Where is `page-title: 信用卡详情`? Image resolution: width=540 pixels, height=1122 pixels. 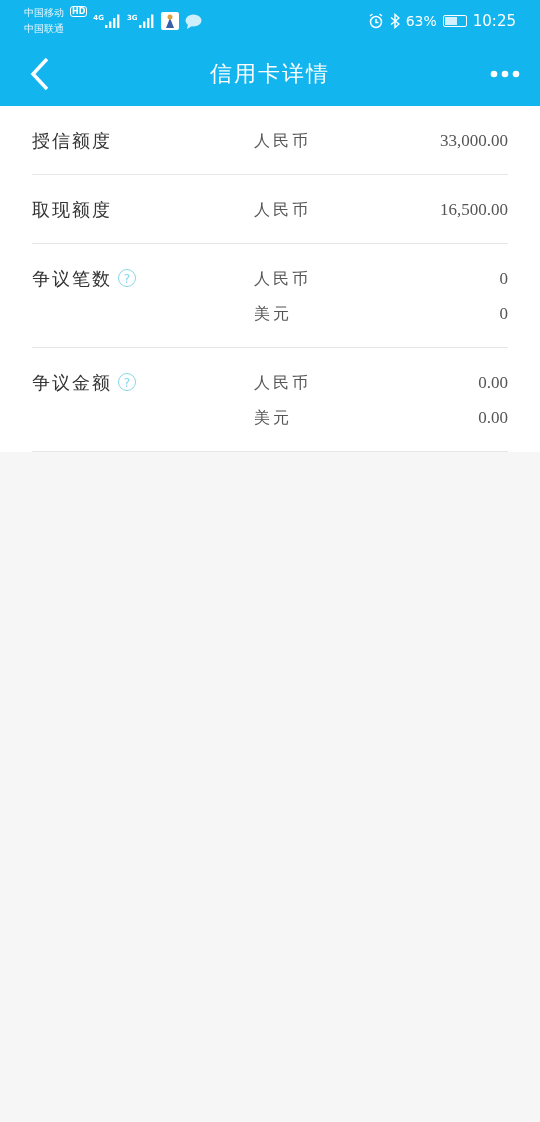
page-title: 信用卡详情 is located at coordinates (270, 74).